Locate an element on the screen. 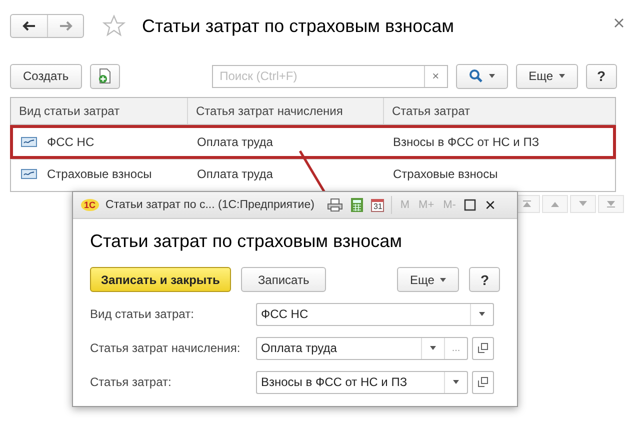  arrow-left-icon is located at coordinates (29, 26).